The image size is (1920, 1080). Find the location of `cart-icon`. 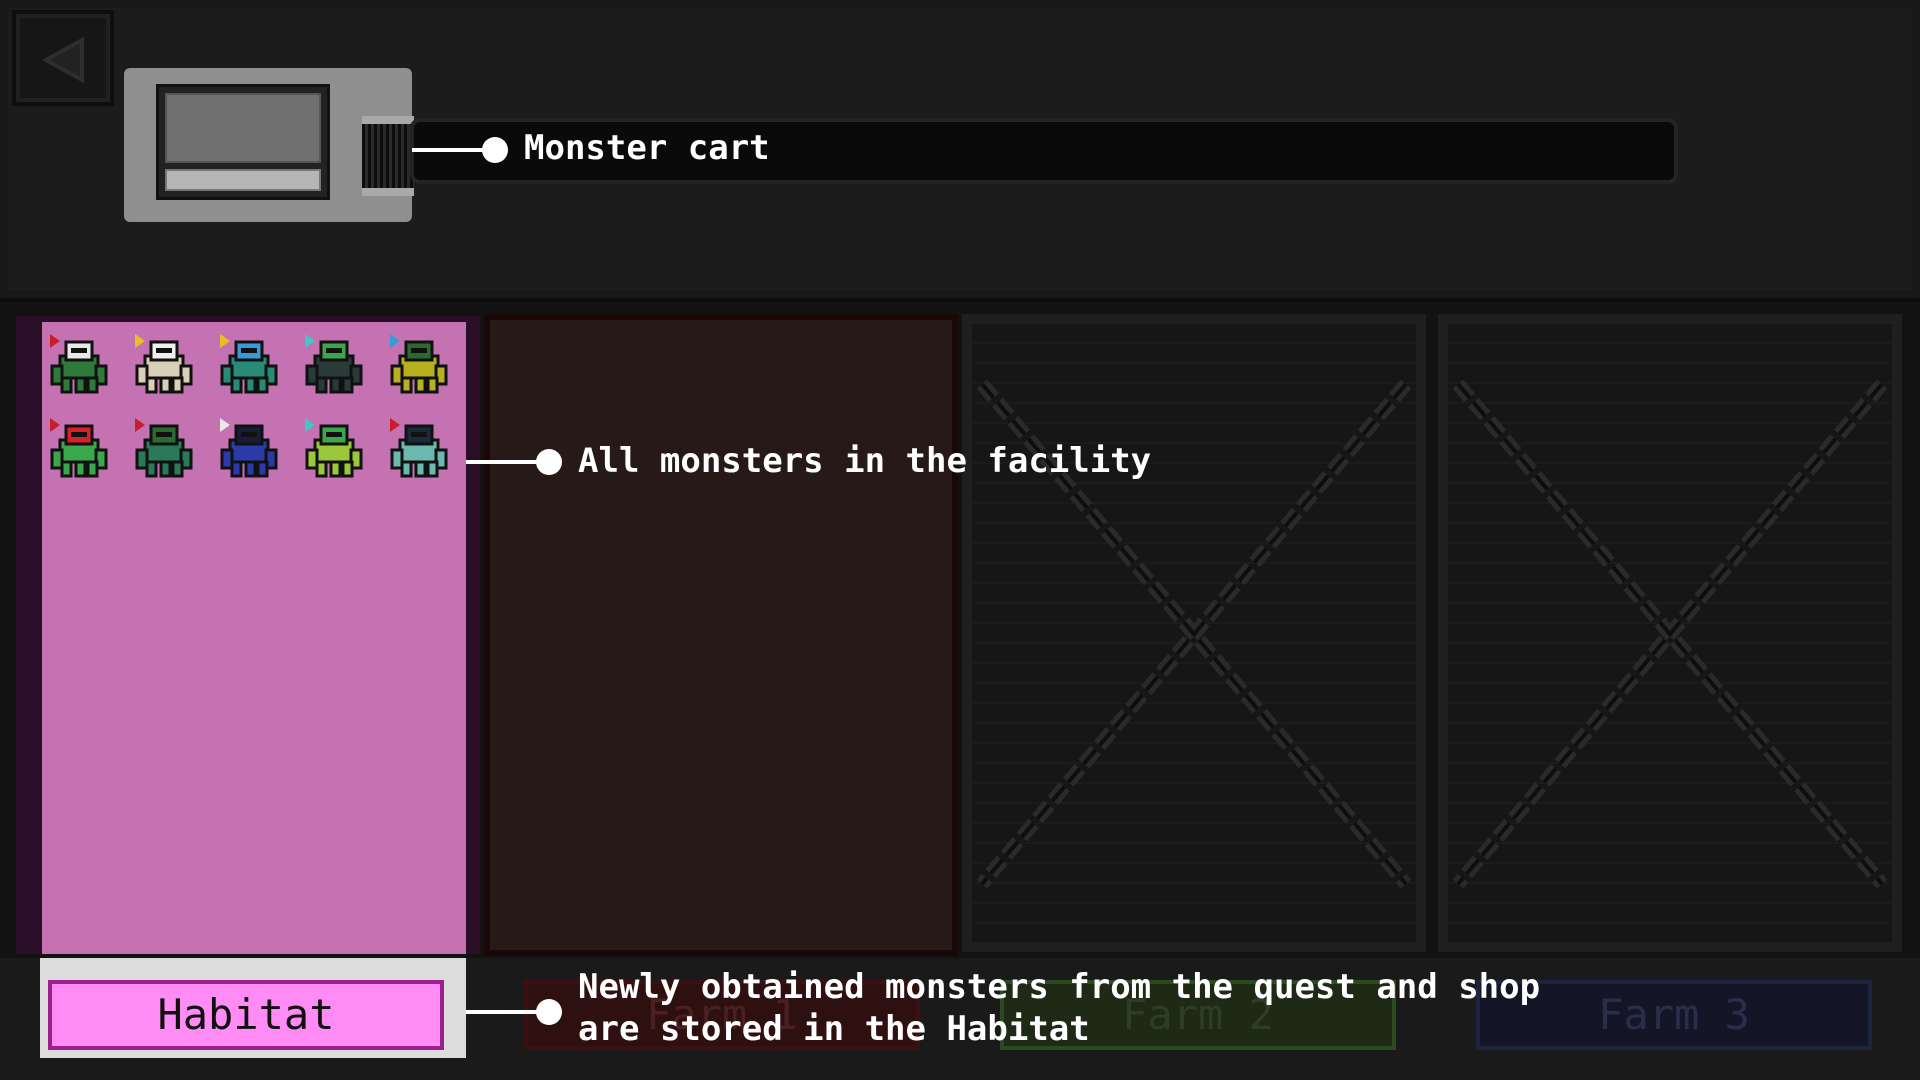

cart-icon is located at coordinates (243, 142).